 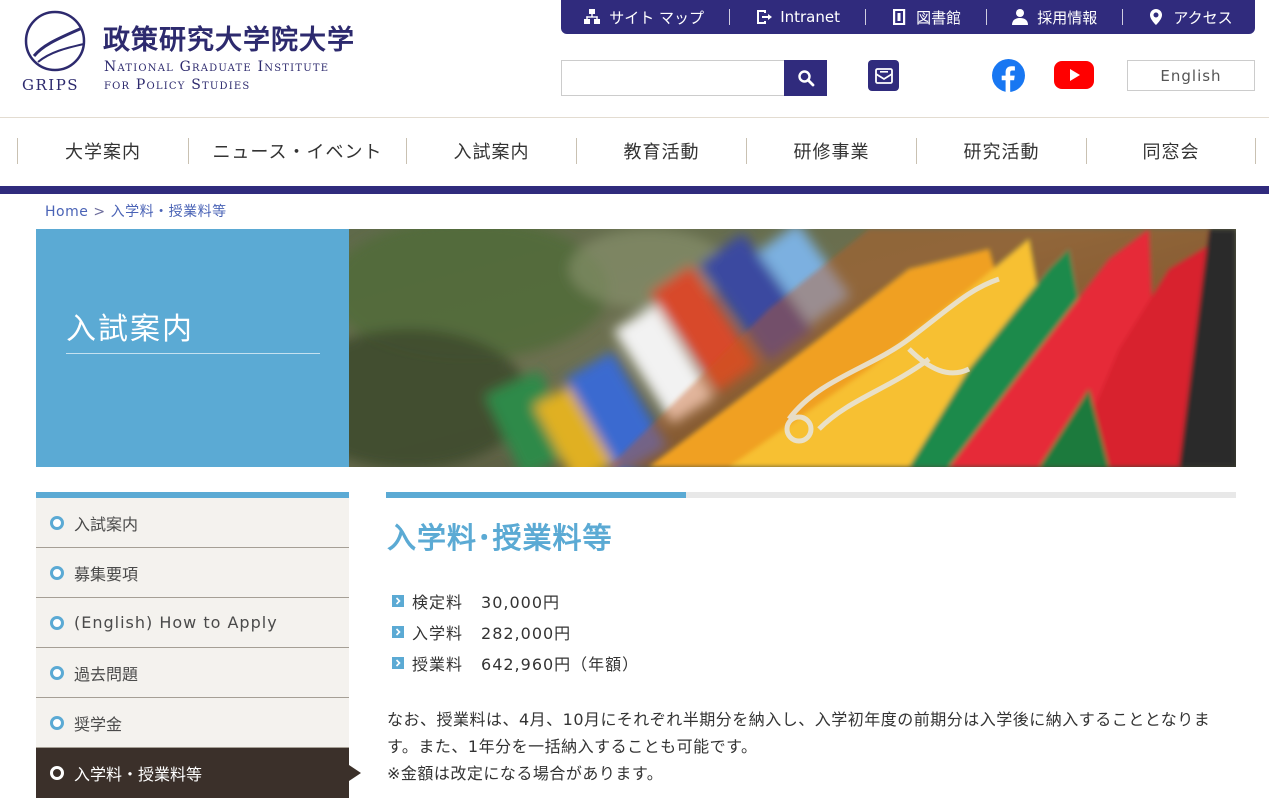 What do you see at coordinates (106, 574) in the screenshot?
I see `side-nav-label: 募集要項` at bounding box center [106, 574].